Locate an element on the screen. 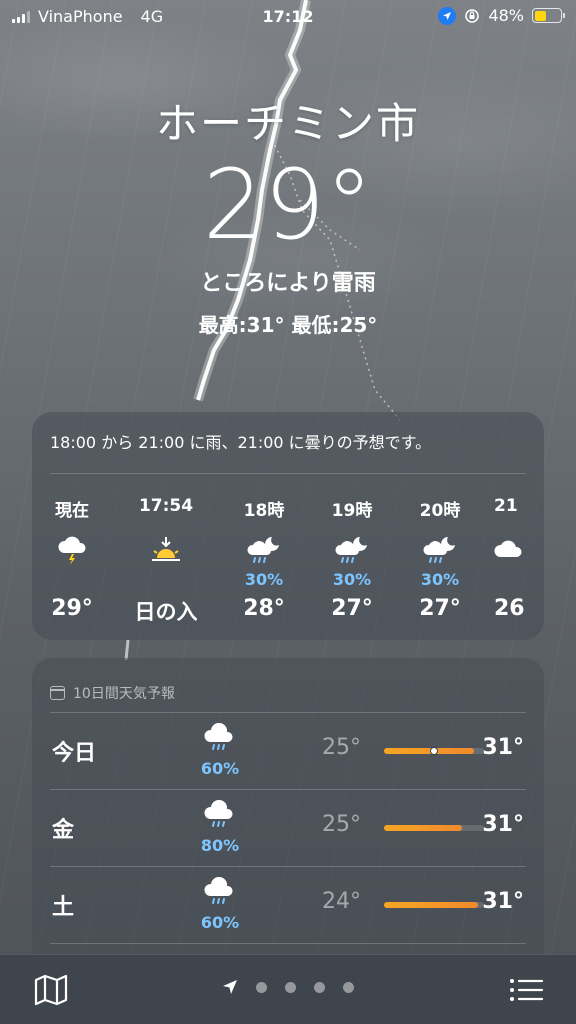 This screenshot has width=576, height=1024. cloud-icon is located at coordinates (509, 550).